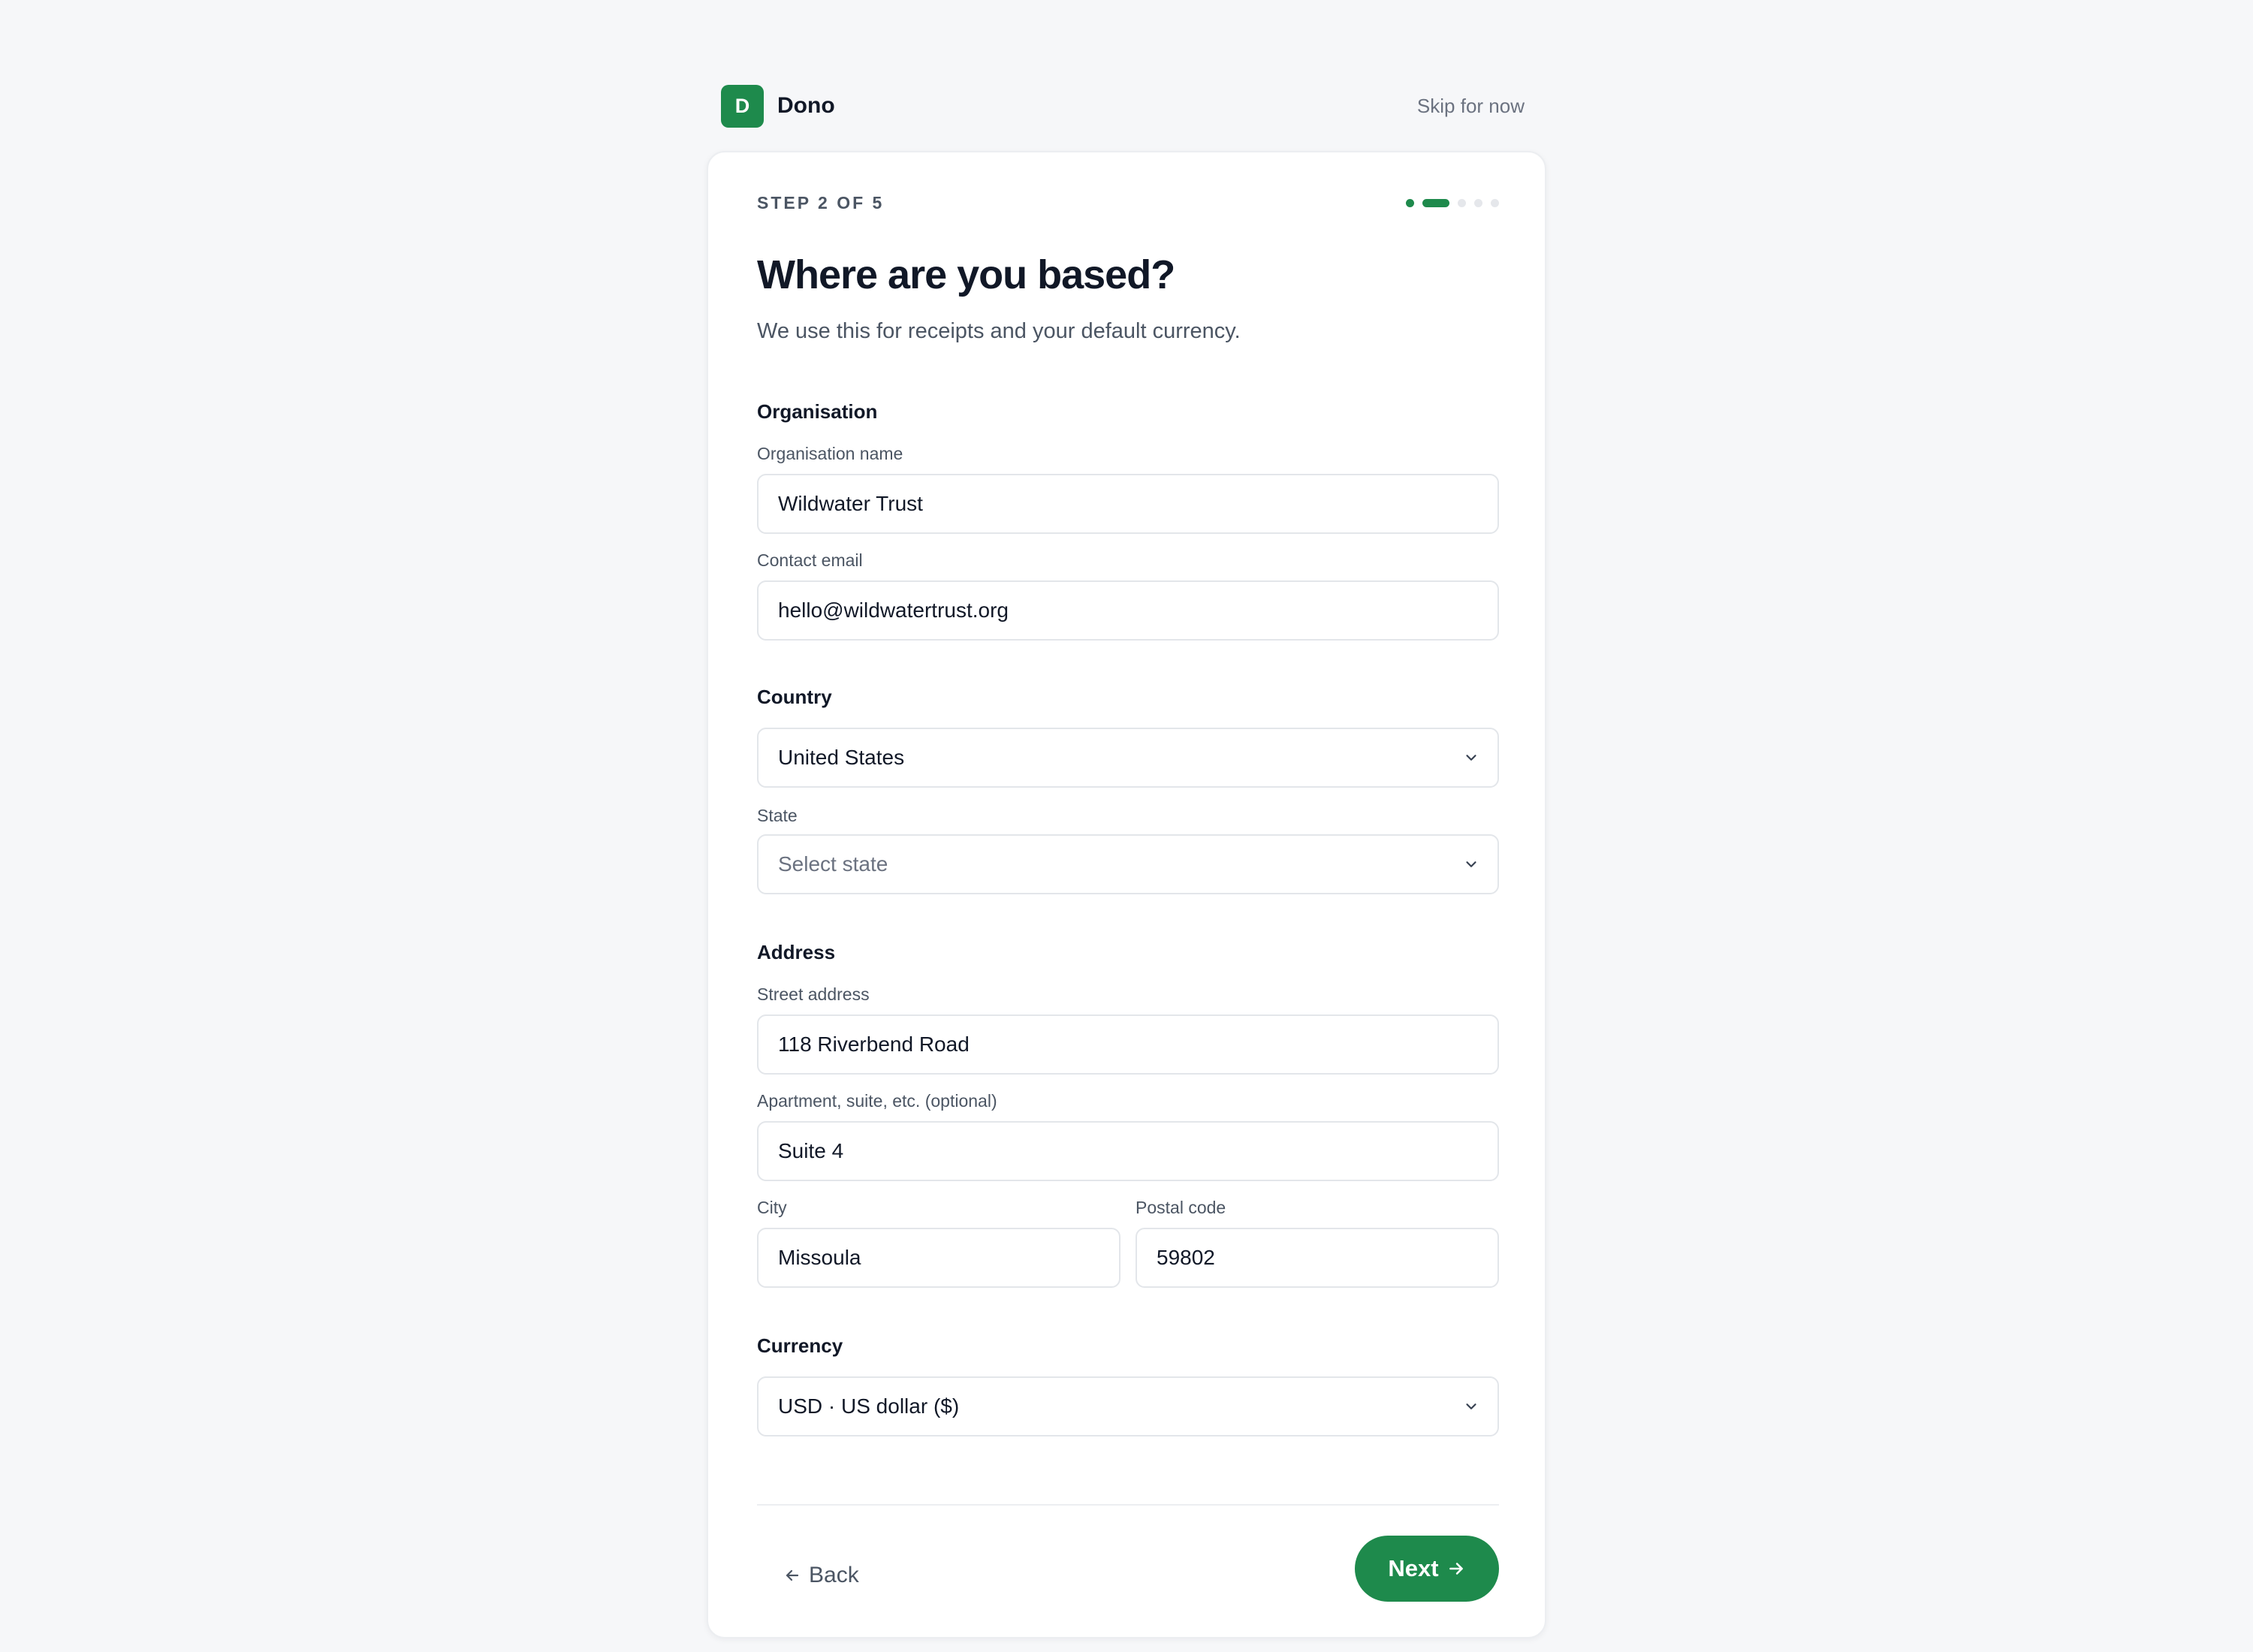  What do you see at coordinates (1128, 864) in the screenshot?
I see `state-select: Select state` at bounding box center [1128, 864].